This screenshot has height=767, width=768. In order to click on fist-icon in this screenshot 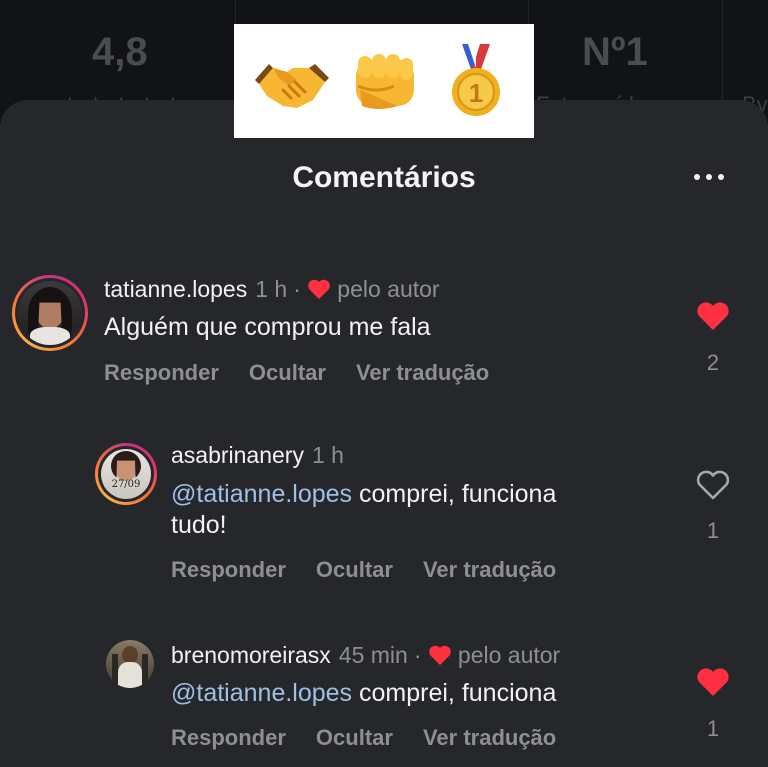, I will do `click(384, 81)`.